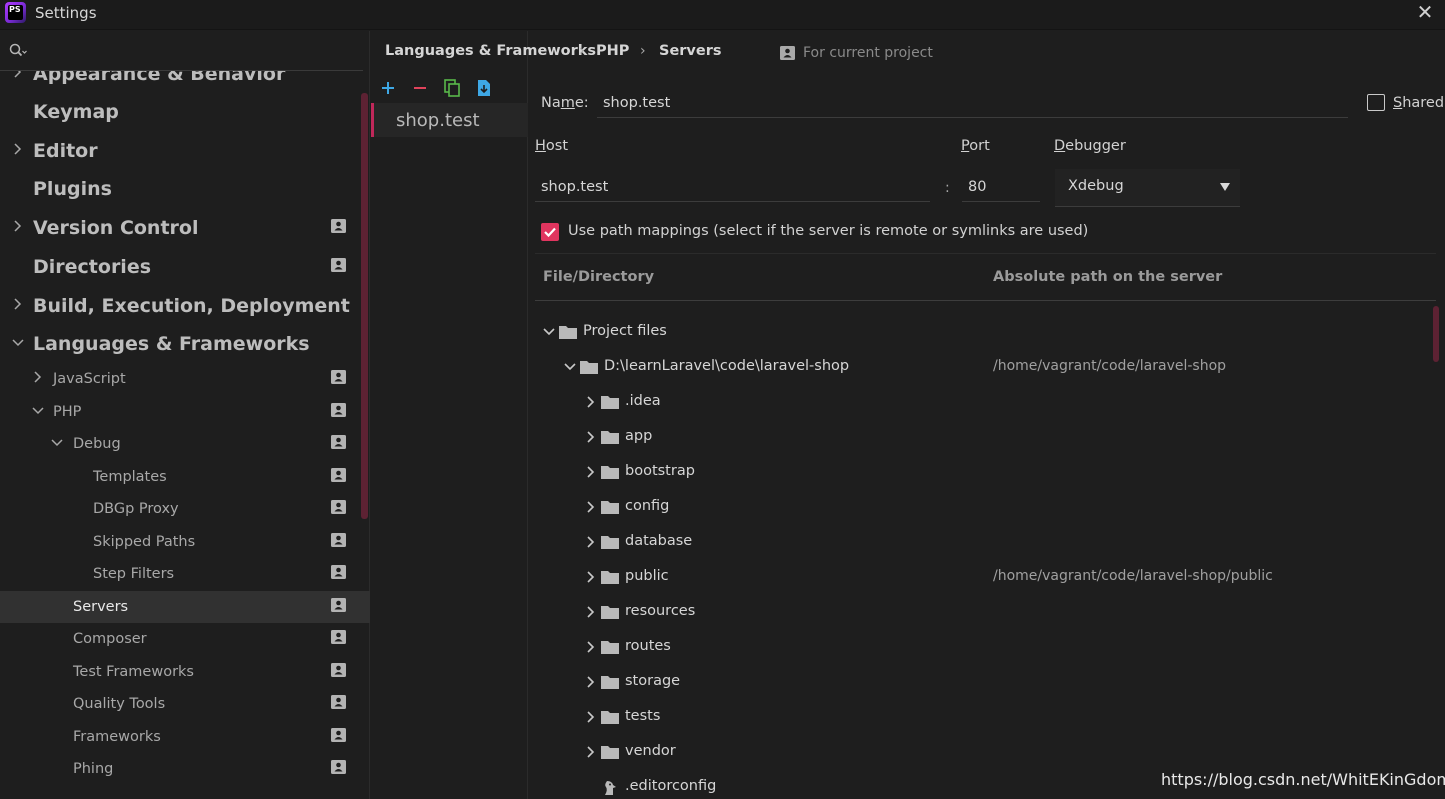  What do you see at coordinates (975, 146) in the screenshot?
I see `port-label: Port` at bounding box center [975, 146].